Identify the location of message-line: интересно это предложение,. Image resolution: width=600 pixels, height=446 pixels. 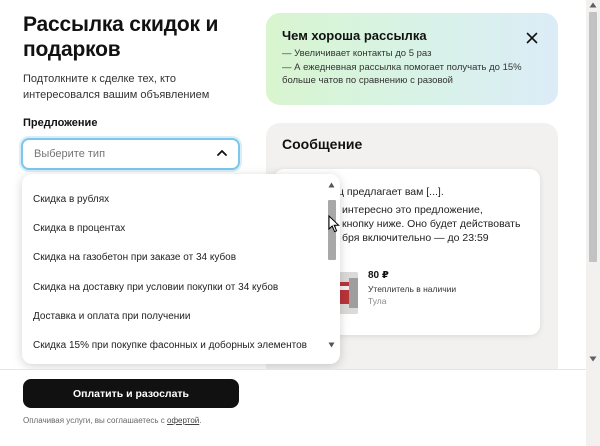
(412, 210).